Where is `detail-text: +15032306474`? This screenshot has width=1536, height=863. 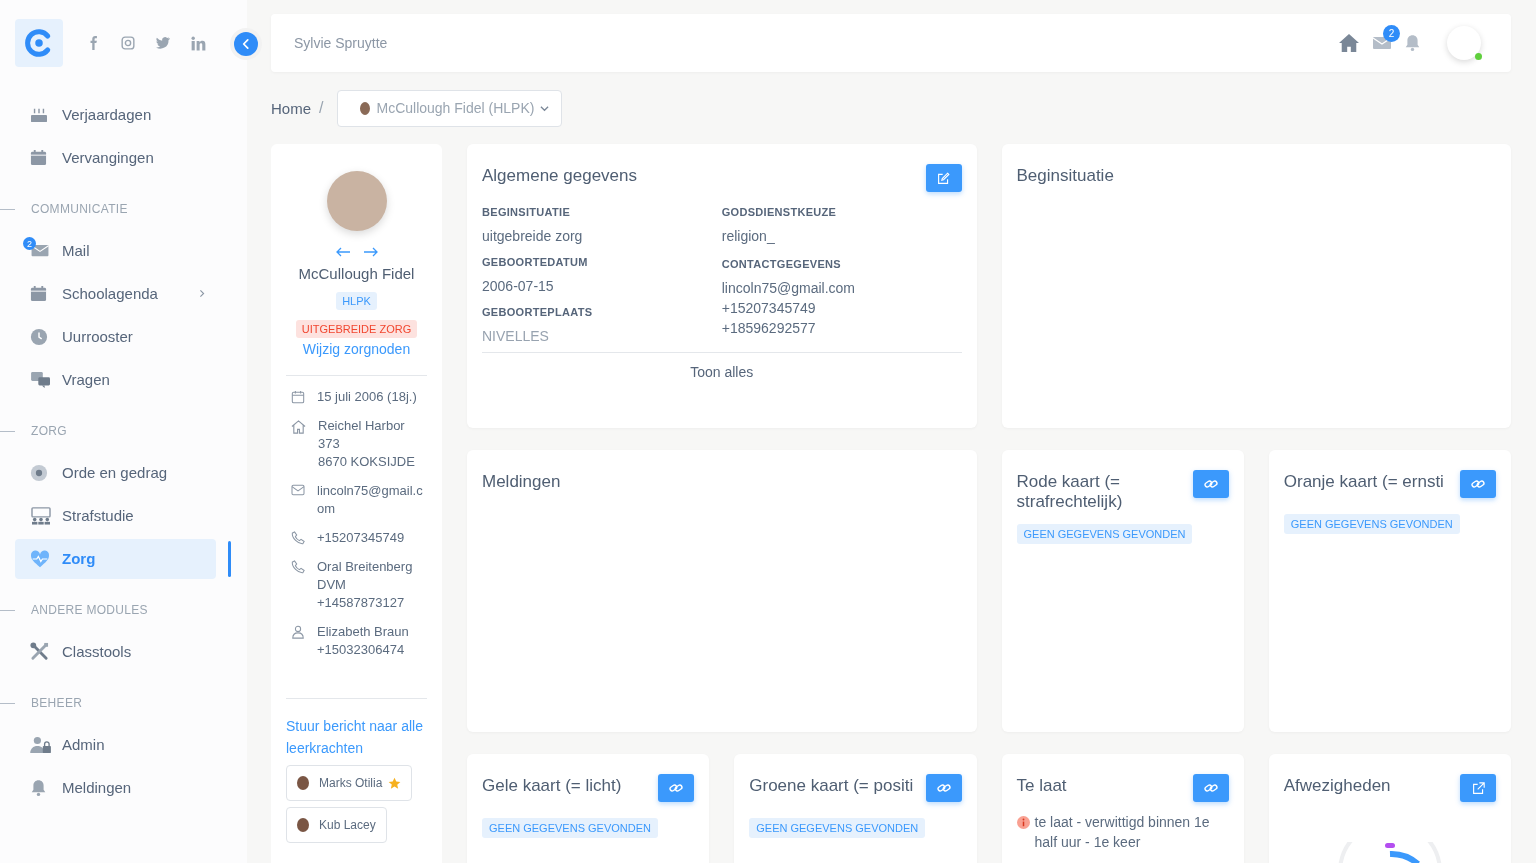 detail-text: +15032306474 is located at coordinates (361, 650).